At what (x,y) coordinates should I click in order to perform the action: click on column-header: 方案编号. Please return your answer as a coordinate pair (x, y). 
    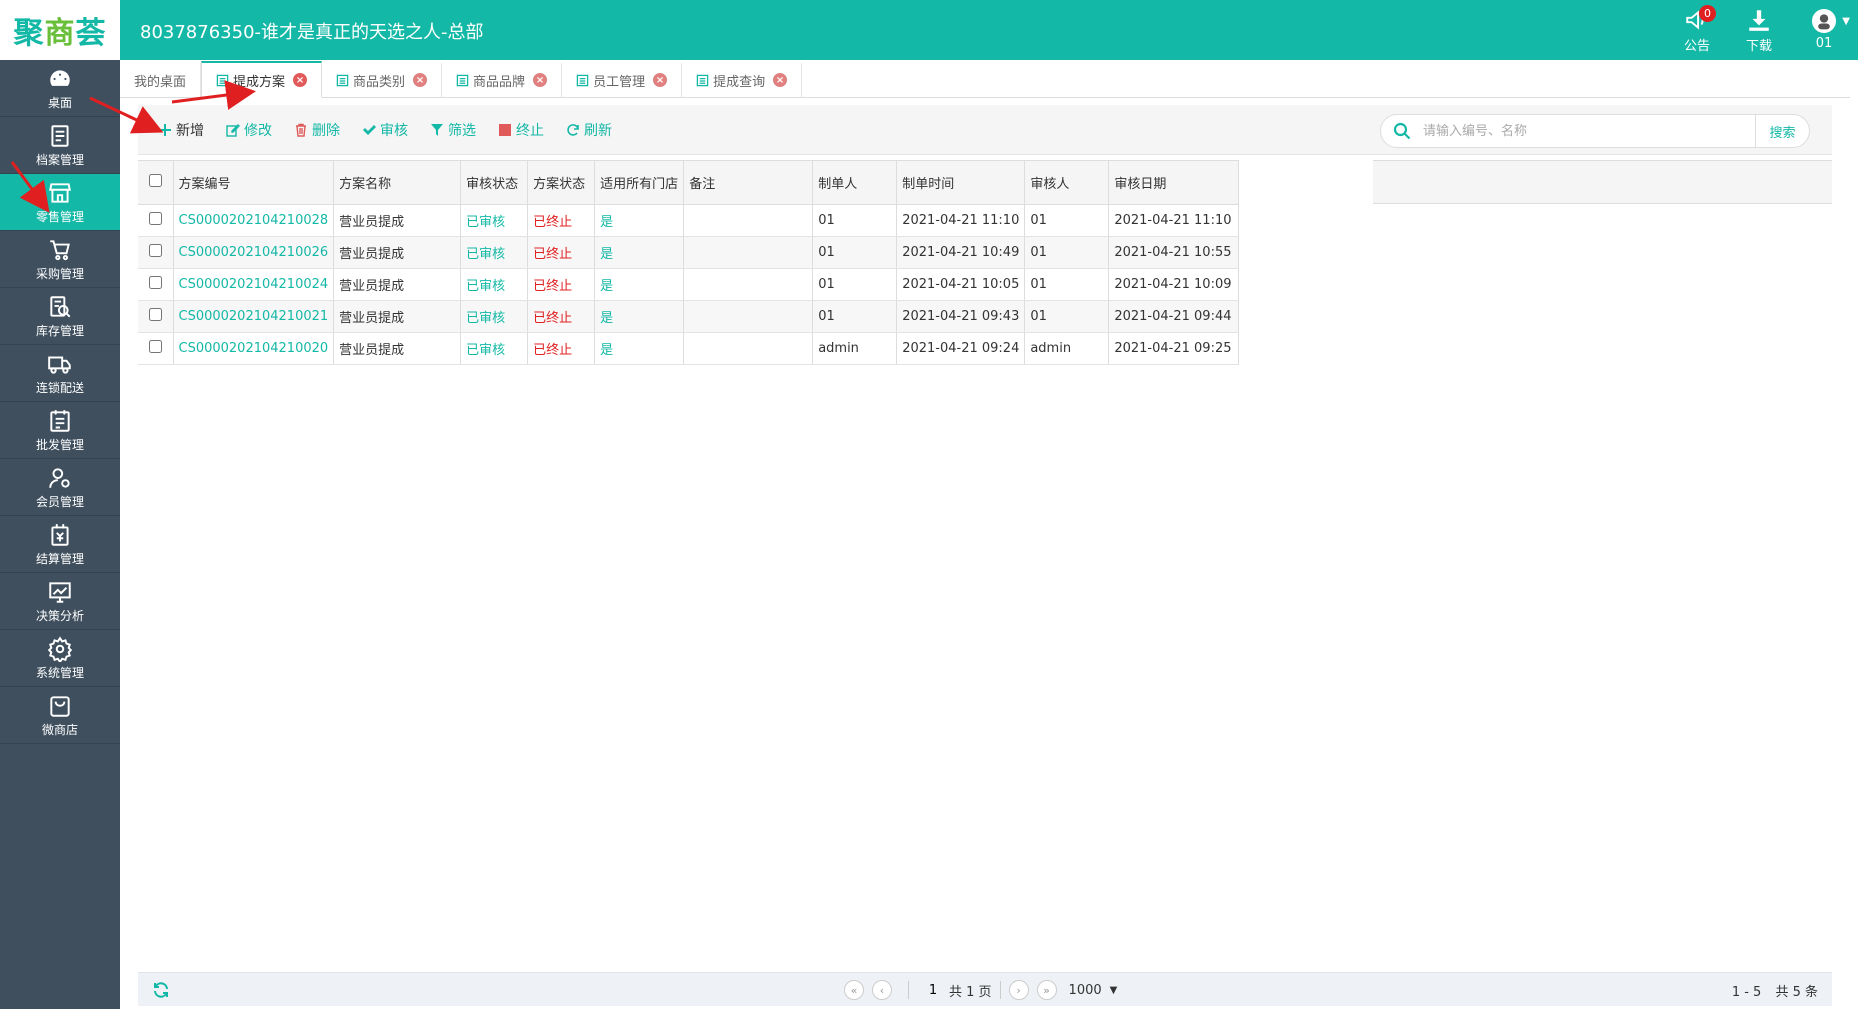
    Looking at the image, I should click on (254, 182).